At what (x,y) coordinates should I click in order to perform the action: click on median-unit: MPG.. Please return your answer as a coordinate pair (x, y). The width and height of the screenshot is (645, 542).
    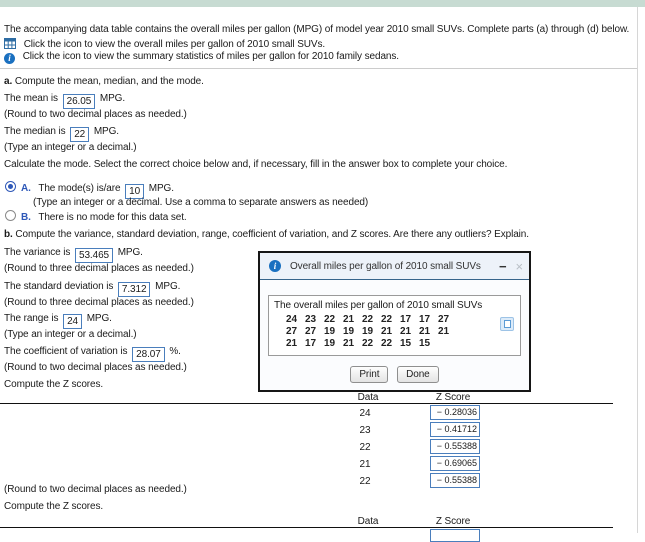
    Looking at the image, I should click on (106, 131).